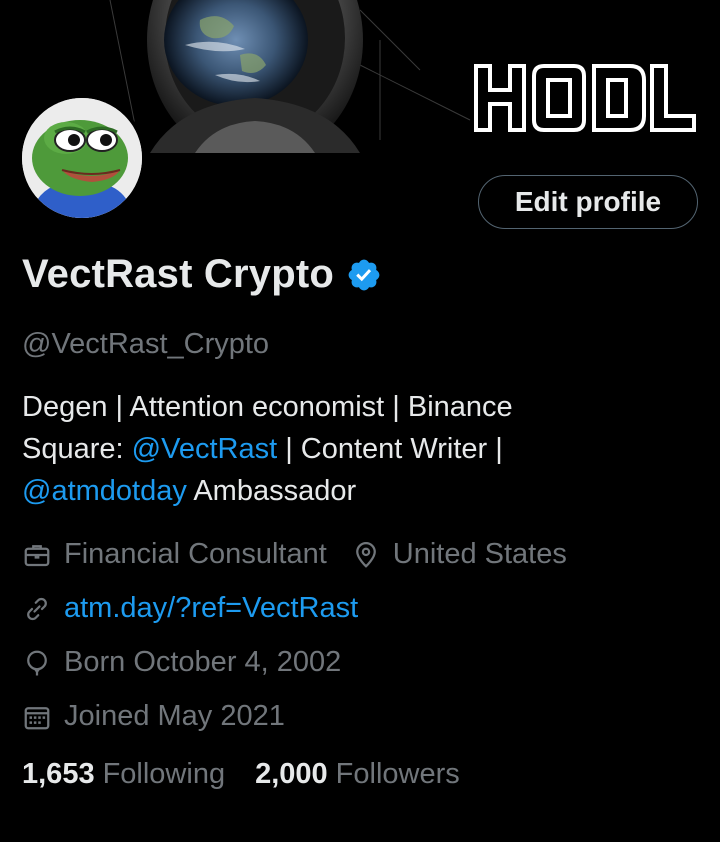  What do you see at coordinates (104, 491) in the screenshot?
I see `mention-link-atmdotday: @atmdotday` at bounding box center [104, 491].